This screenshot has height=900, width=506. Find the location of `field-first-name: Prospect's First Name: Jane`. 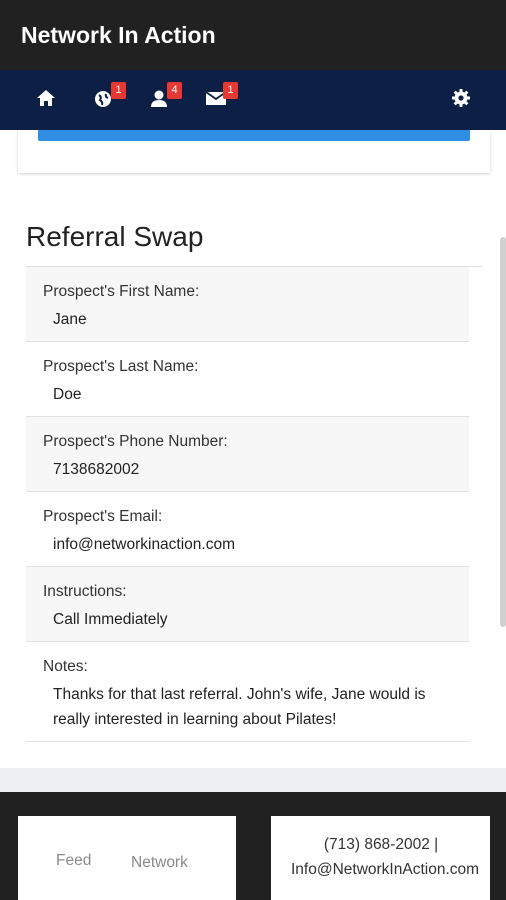

field-first-name: Prospect's First Name: Jane is located at coordinates (247, 304).